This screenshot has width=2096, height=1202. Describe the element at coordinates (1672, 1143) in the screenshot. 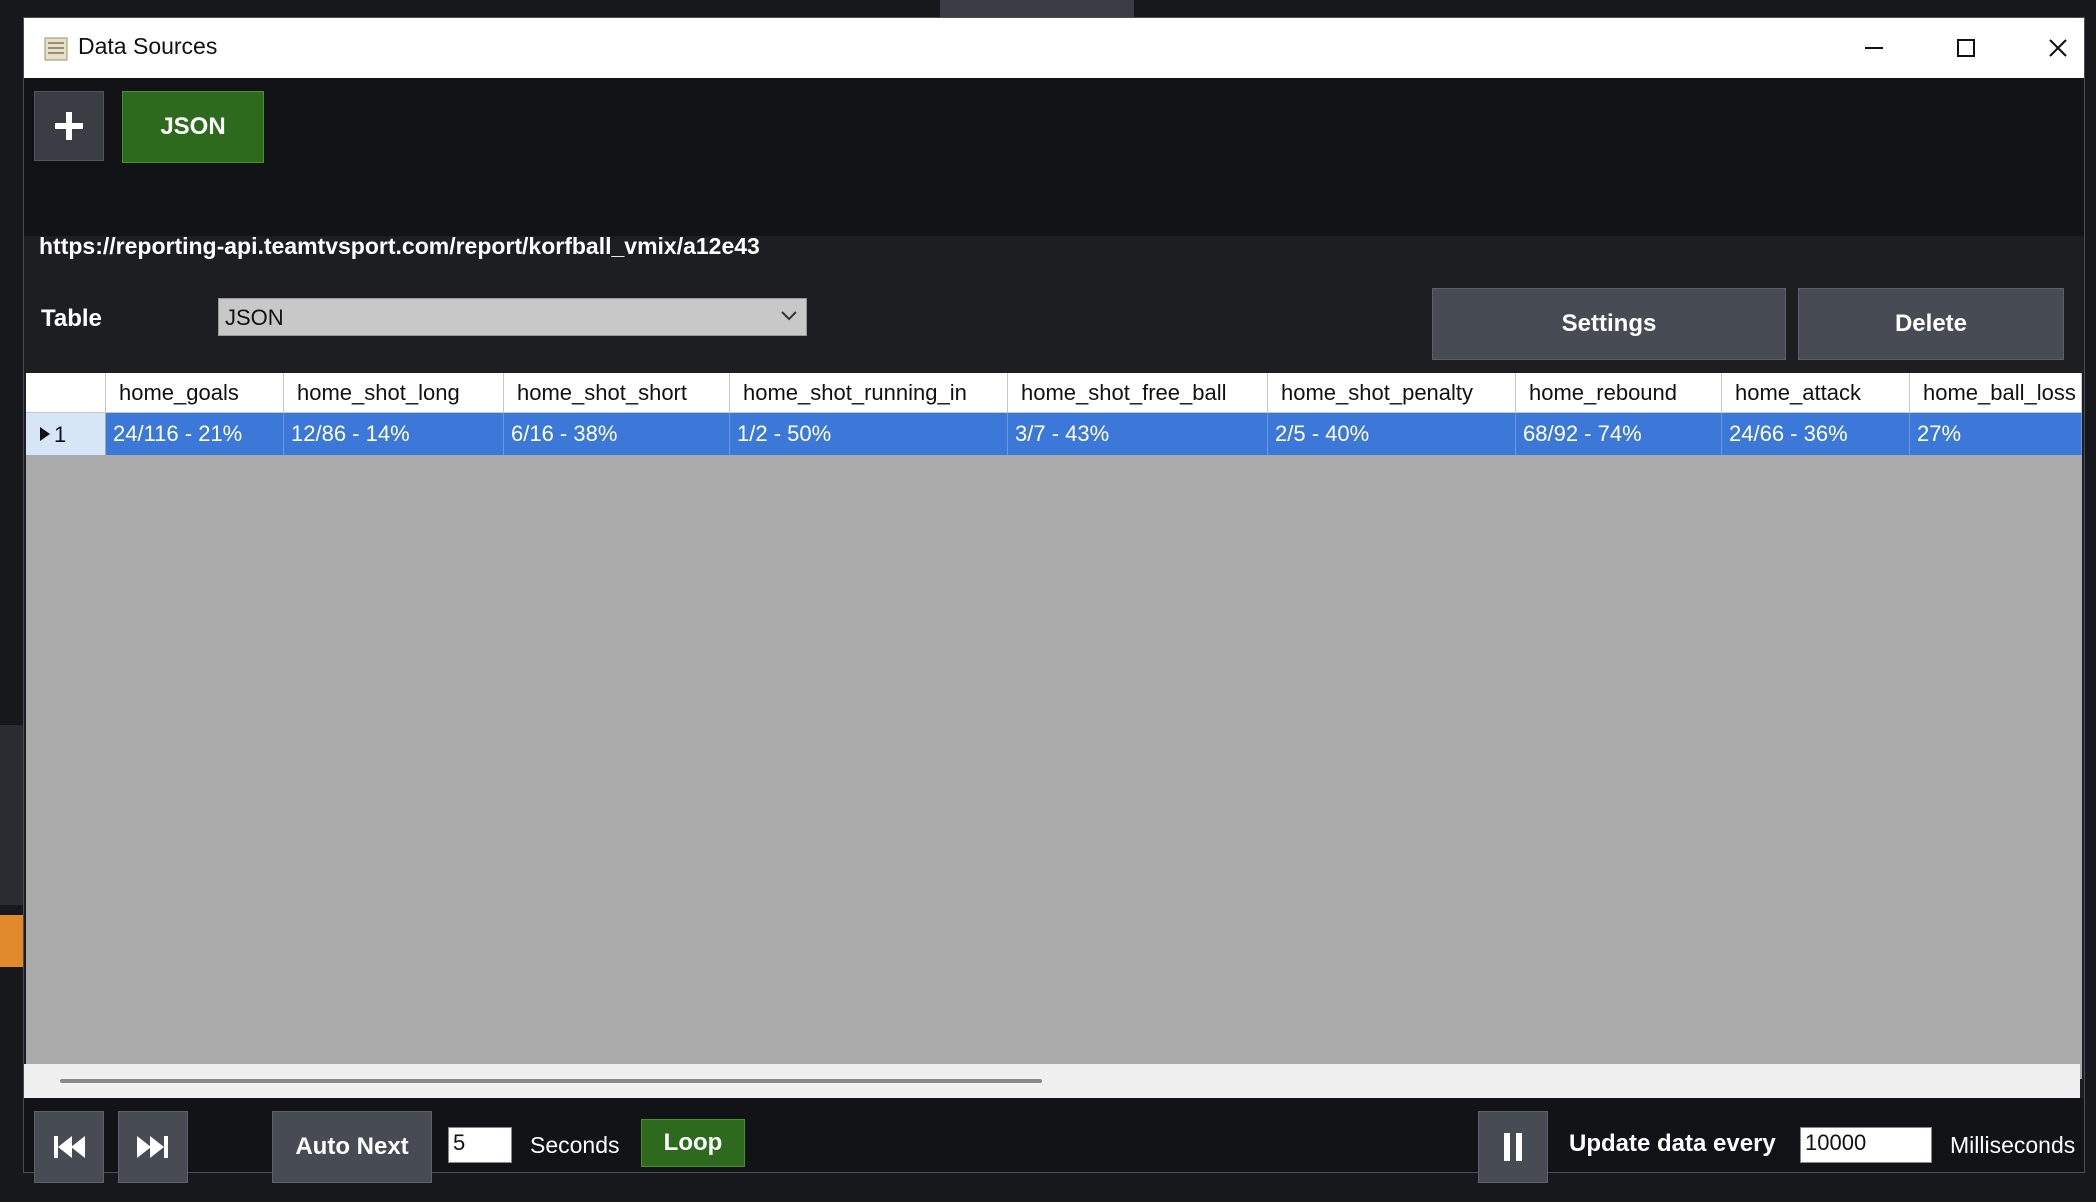

I see `update-interval-label: Update data every` at that location.